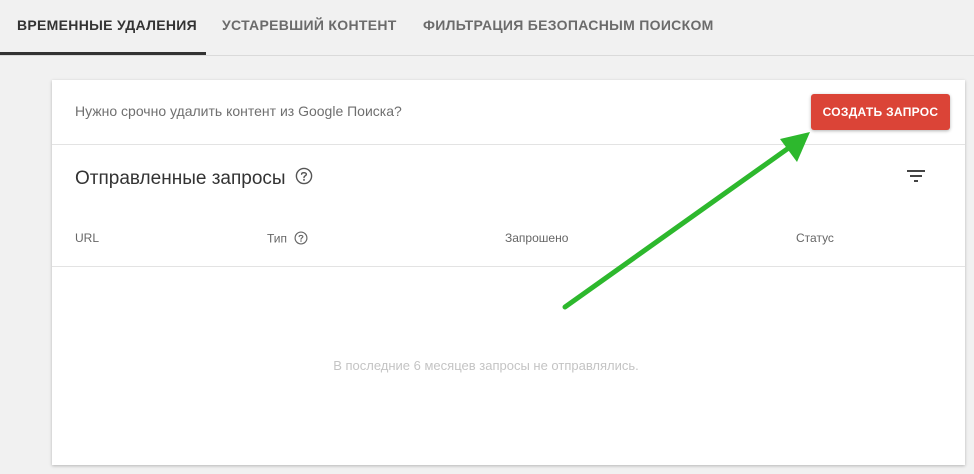 The height and width of the screenshot is (474, 974). I want to click on tab-outdated-content: УСТАРЕВШИЙ КОНТЕНТ, so click(309, 25).